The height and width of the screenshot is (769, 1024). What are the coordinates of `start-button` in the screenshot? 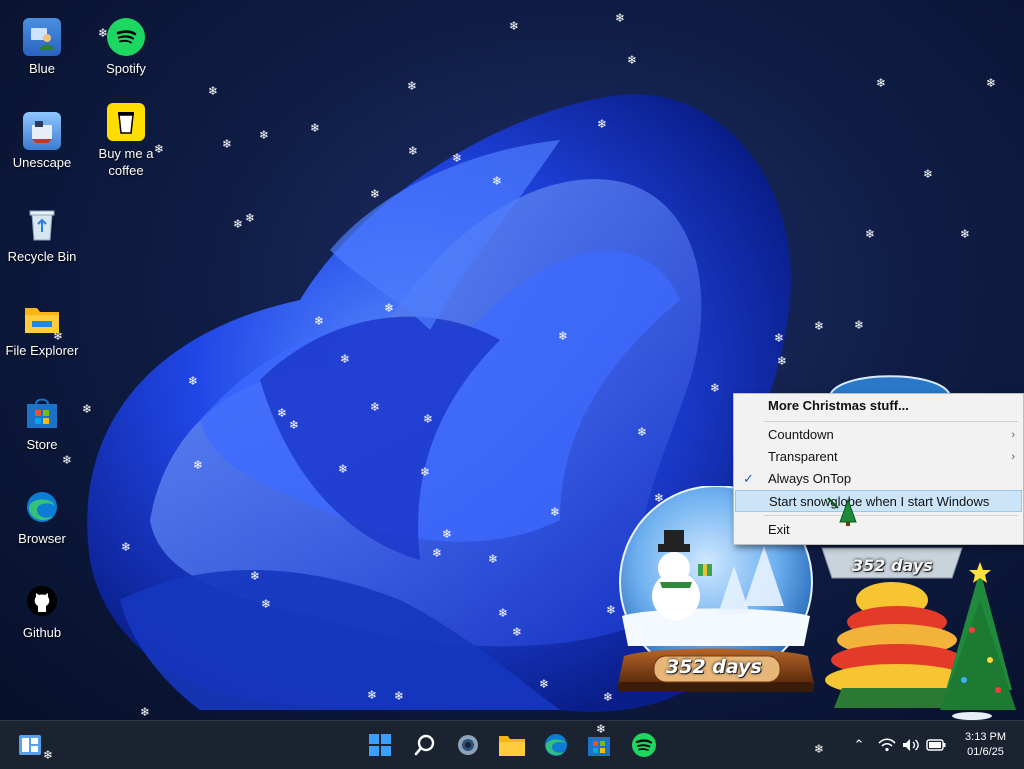 It's located at (380, 745).